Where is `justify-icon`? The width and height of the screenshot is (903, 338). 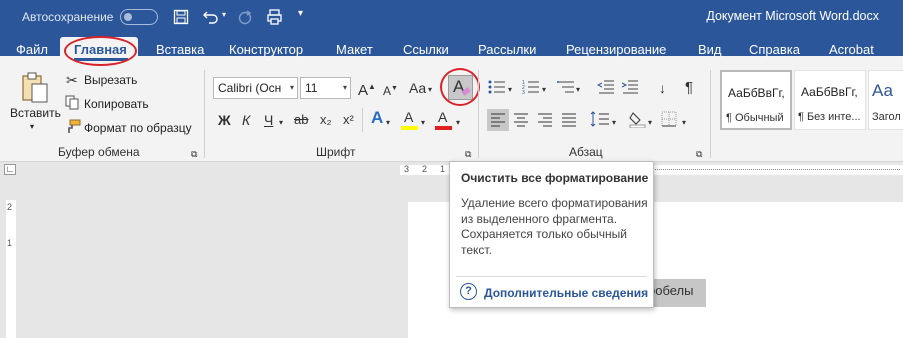 justify-icon is located at coordinates (569, 119).